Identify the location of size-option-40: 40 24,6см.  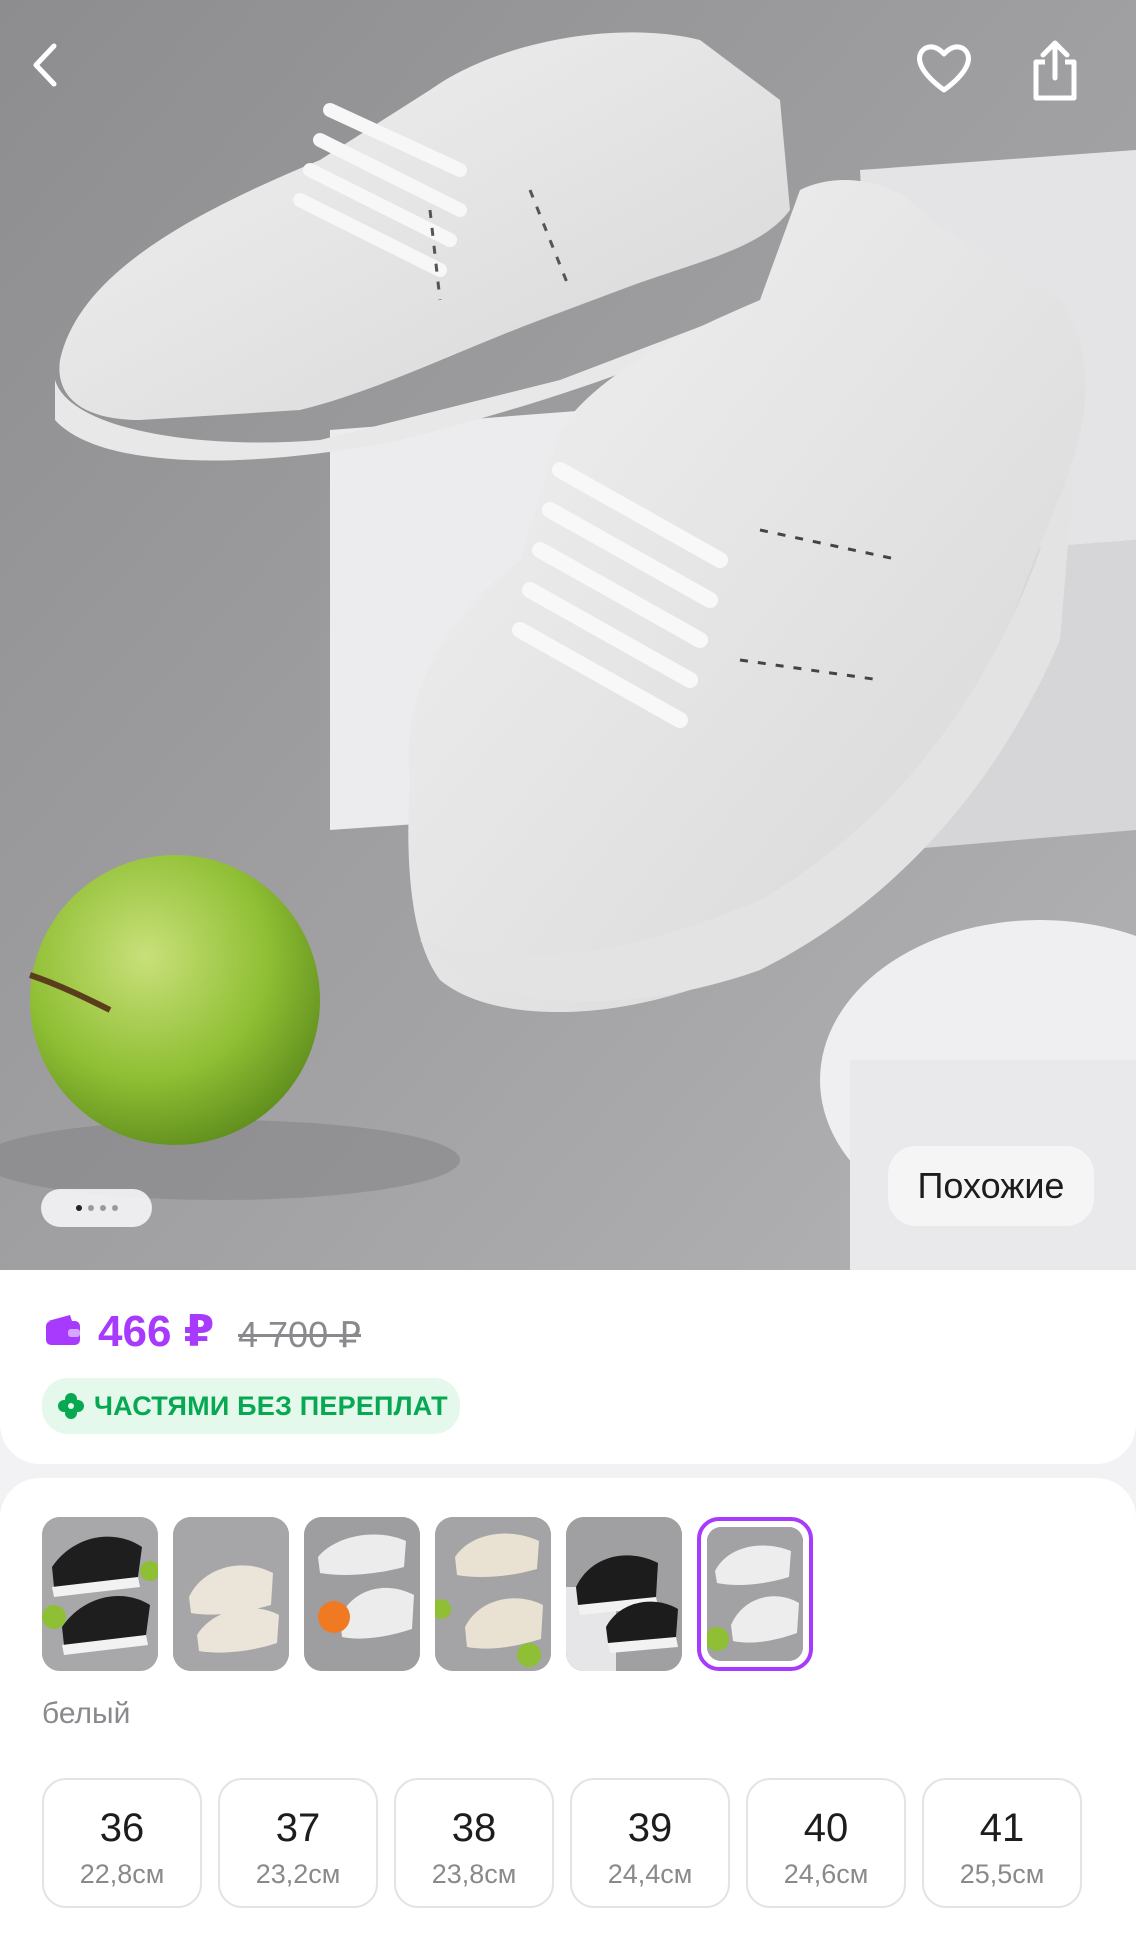
(826, 1843).